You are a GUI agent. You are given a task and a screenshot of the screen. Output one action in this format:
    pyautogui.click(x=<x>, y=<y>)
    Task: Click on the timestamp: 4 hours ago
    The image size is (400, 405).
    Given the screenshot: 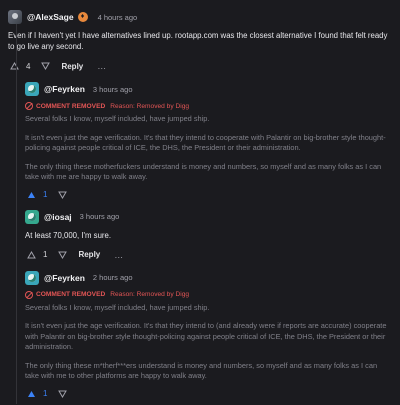 What is the action you would take?
    pyautogui.click(x=117, y=17)
    